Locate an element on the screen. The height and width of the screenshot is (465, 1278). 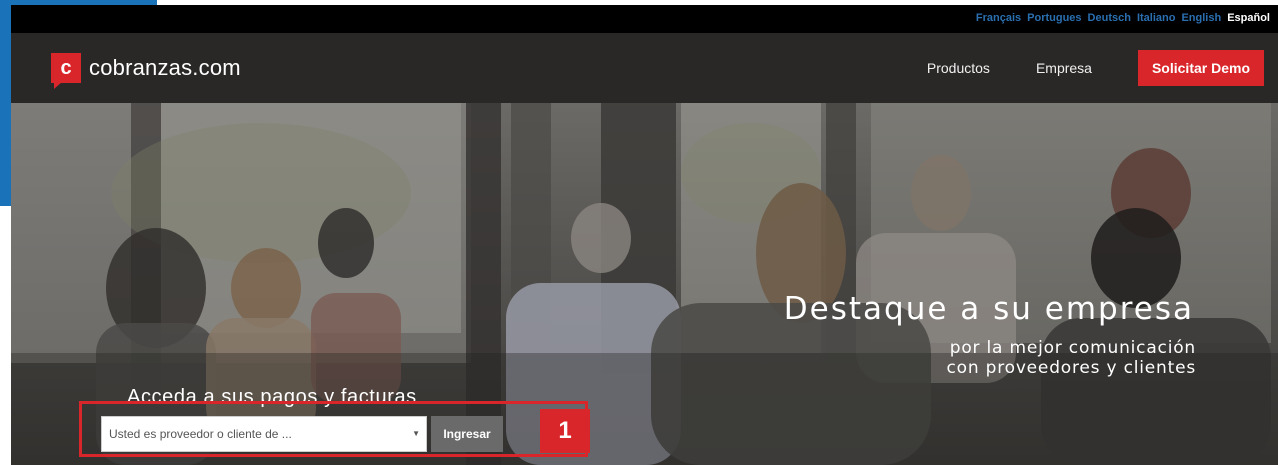
nav-links: Productos Empresa Solicitar Demo is located at coordinates (1095, 68).